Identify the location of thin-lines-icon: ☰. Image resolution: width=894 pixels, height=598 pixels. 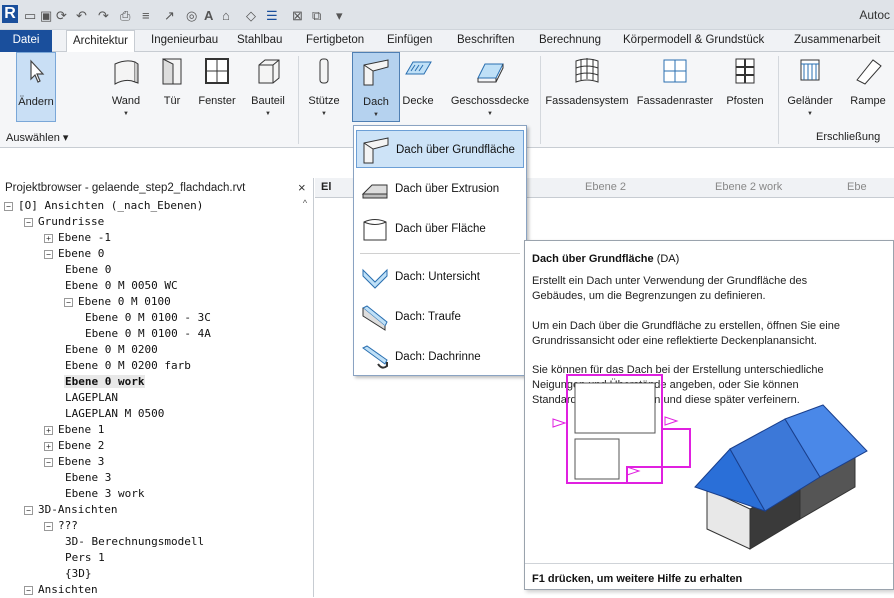
(272, 16).